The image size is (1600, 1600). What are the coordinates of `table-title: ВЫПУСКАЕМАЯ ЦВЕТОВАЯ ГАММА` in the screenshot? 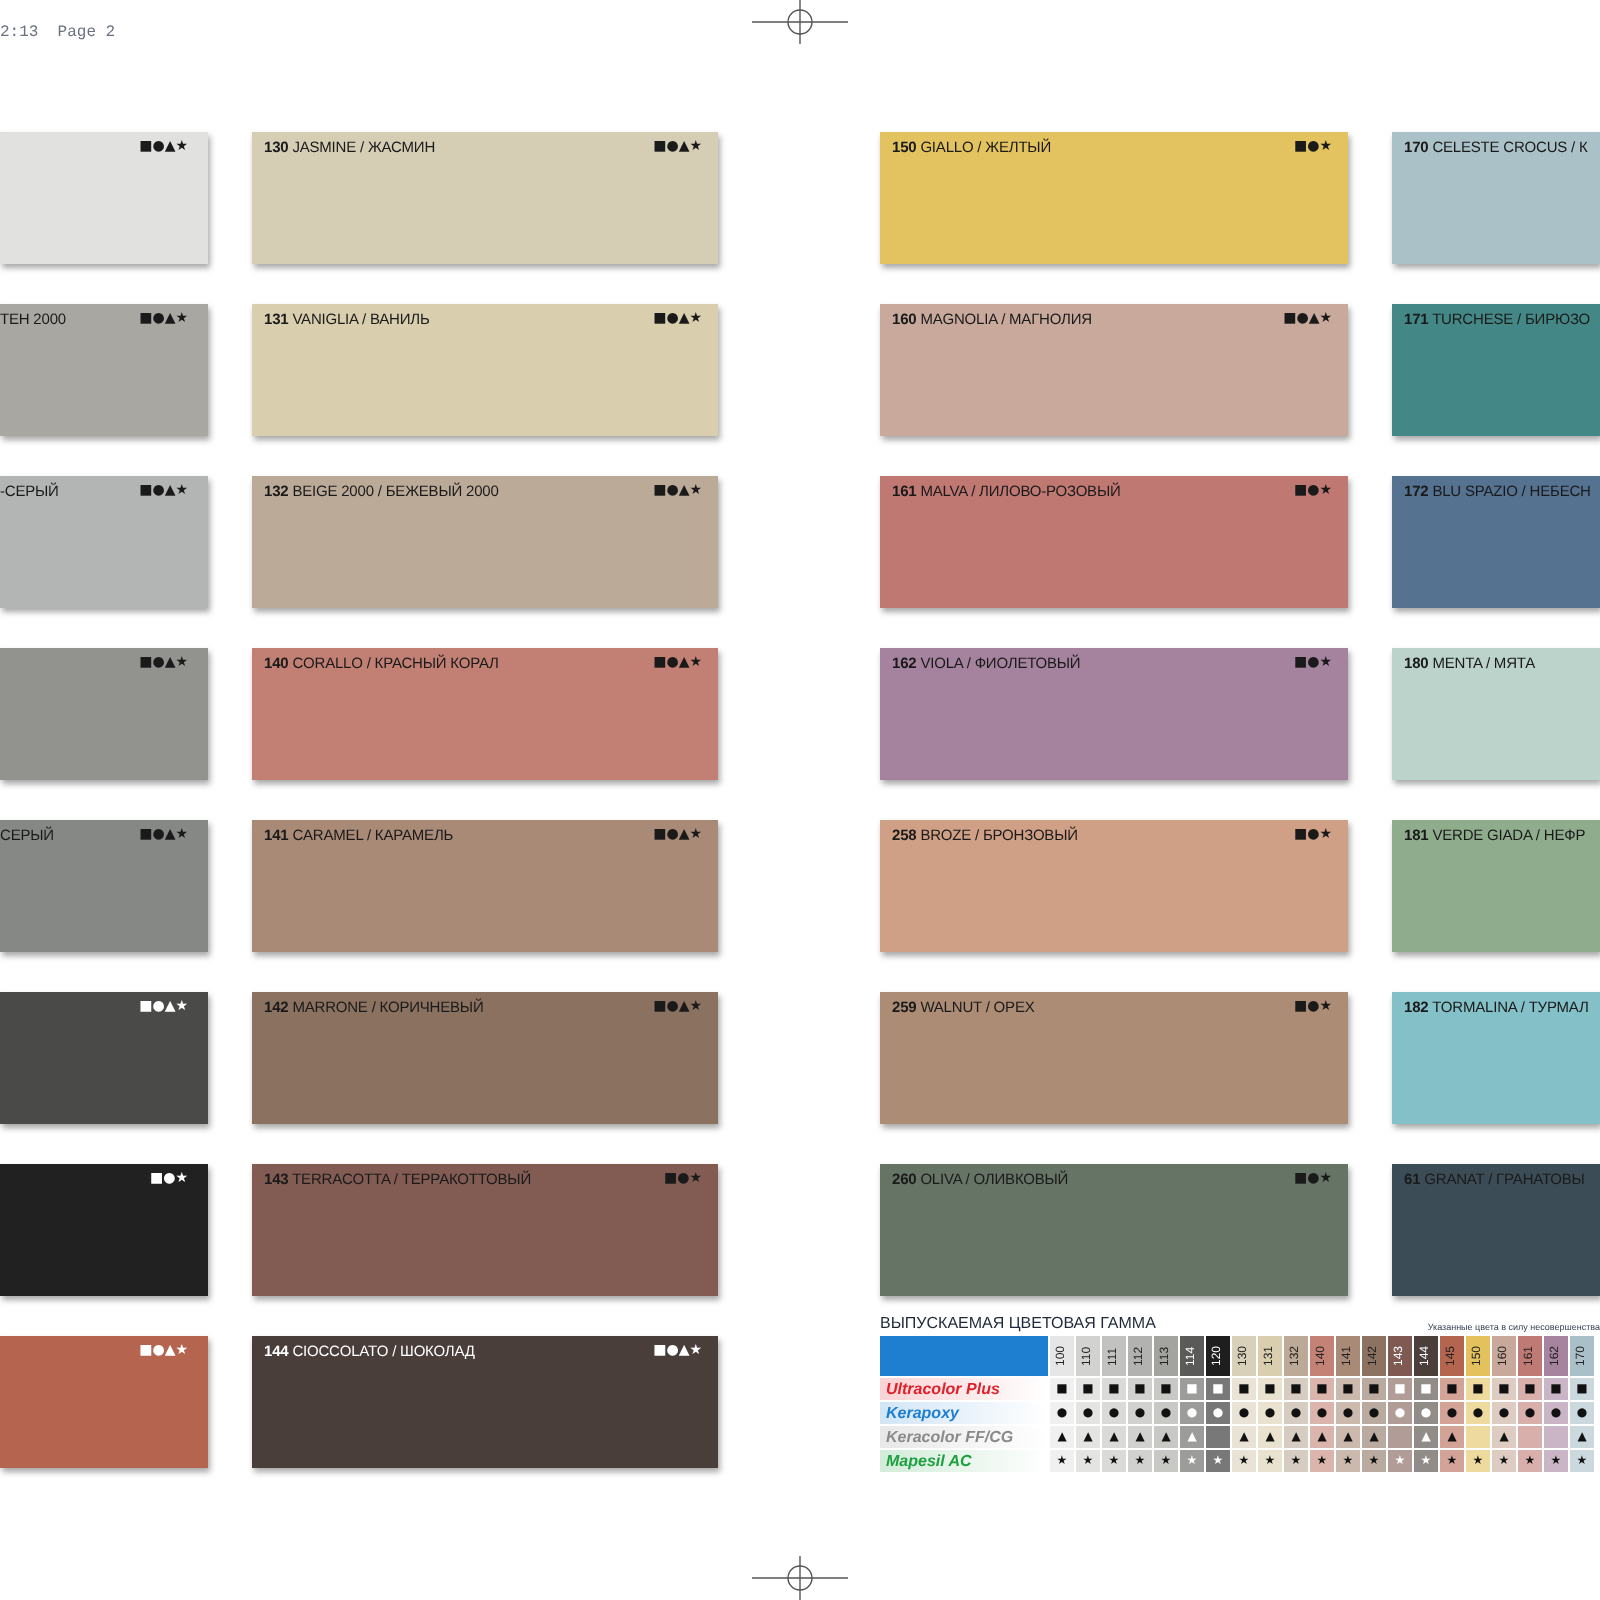 It's located at (1018, 1324).